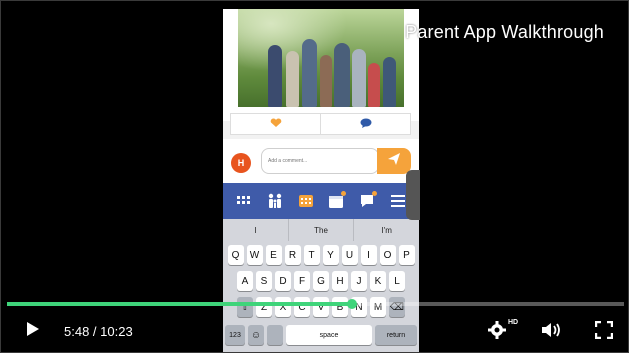  I want to click on keyboard-predictions: I The I'm, so click(321, 230).